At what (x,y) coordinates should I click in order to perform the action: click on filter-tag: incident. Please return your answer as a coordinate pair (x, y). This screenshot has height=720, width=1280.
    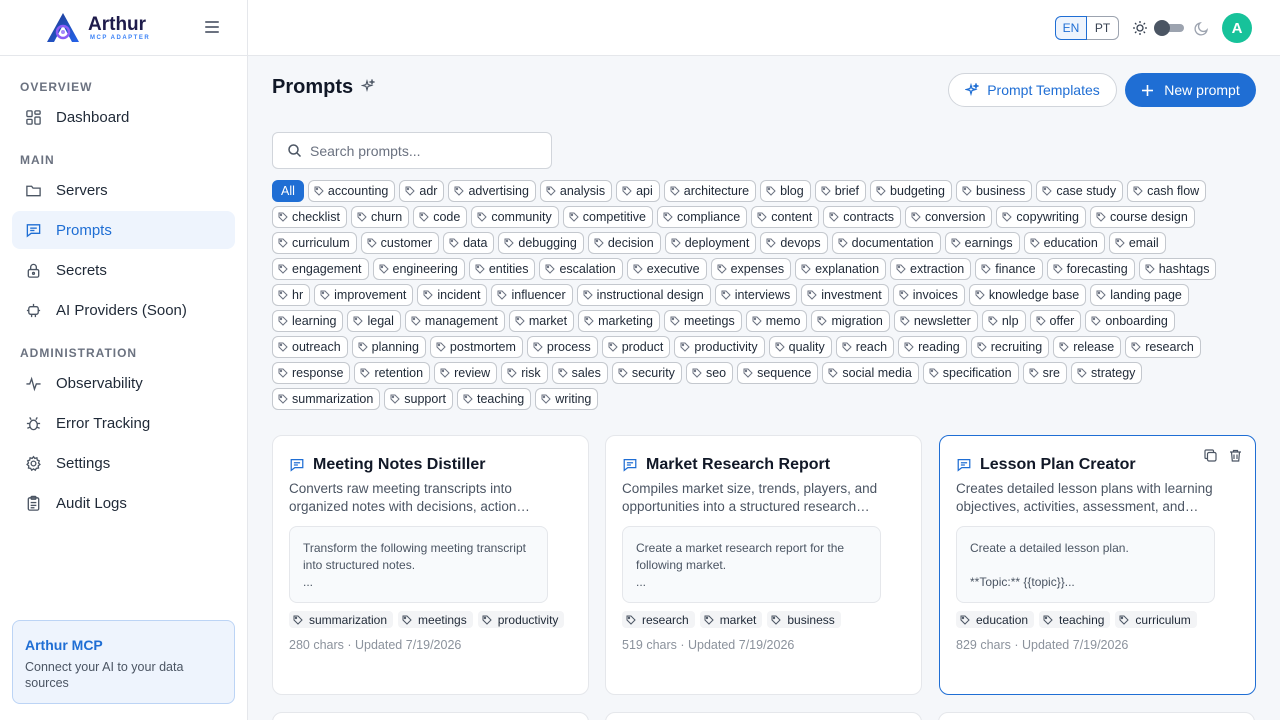
    Looking at the image, I should click on (452, 295).